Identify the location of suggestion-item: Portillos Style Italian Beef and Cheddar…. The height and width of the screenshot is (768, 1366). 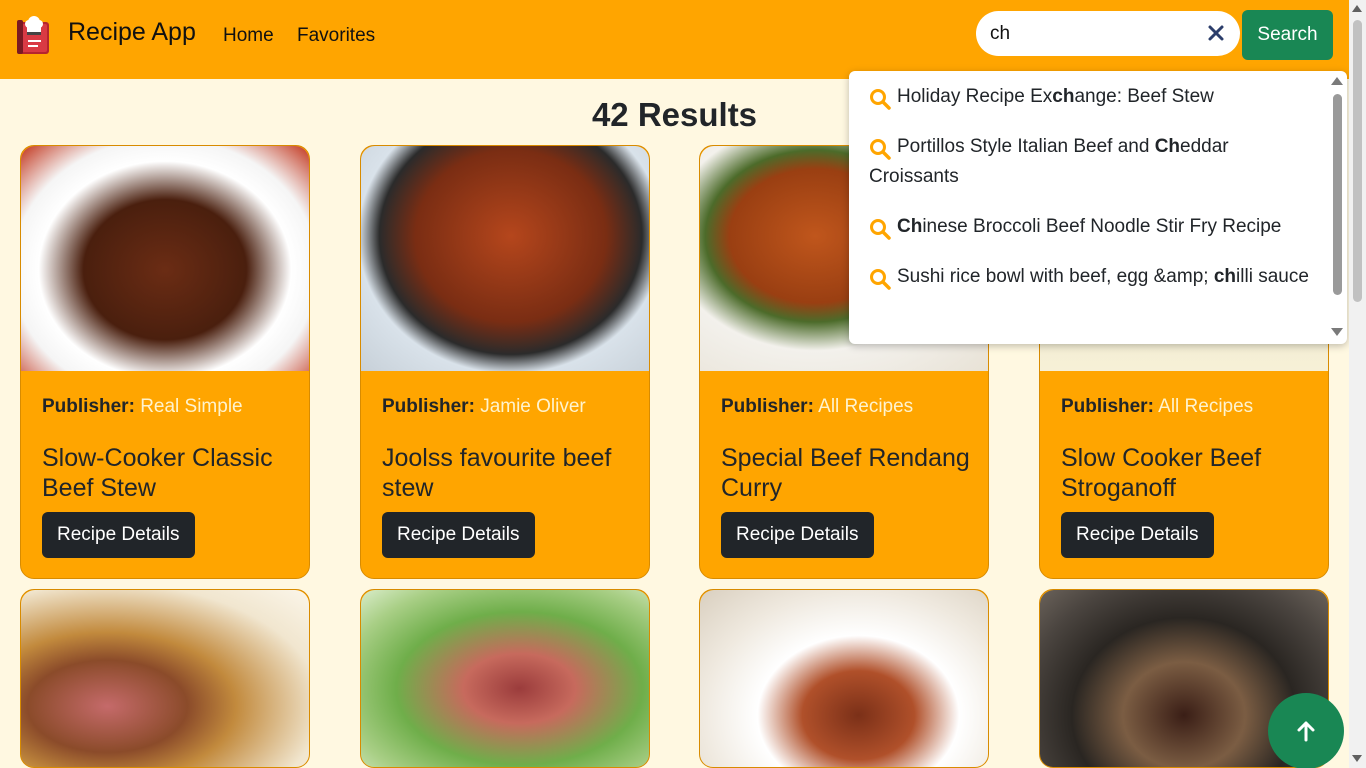
(1089, 162).